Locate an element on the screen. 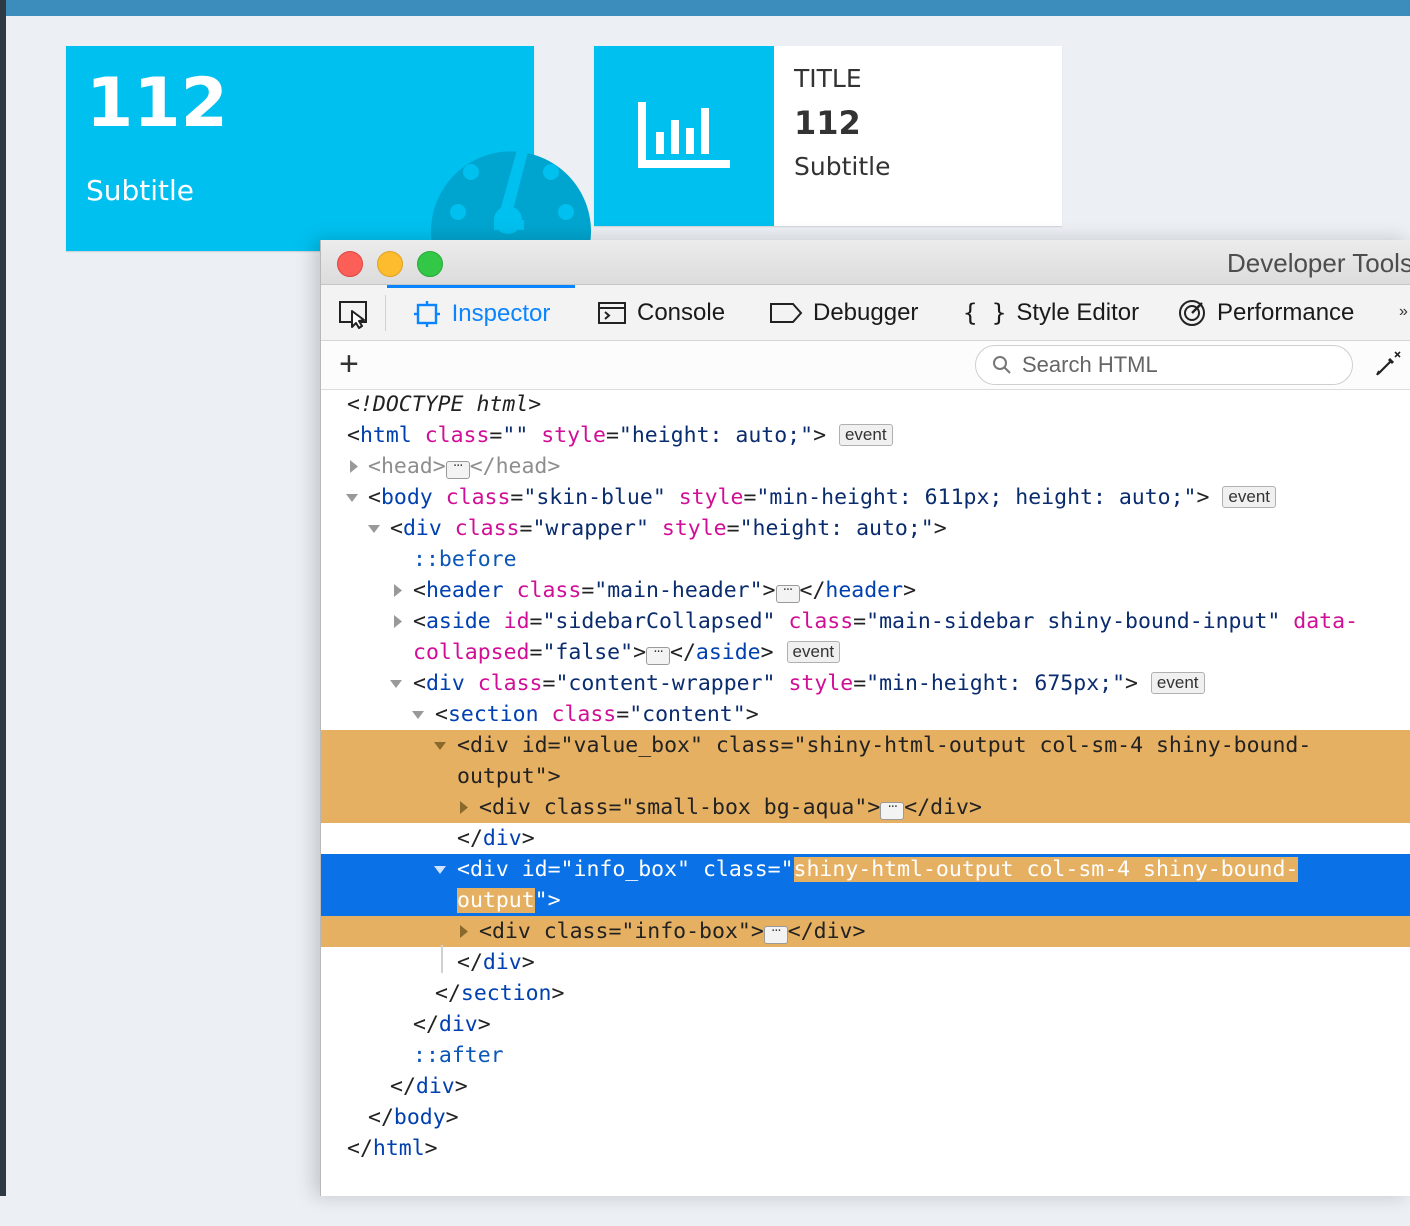 The height and width of the screenshot is (1226, 1410). tab-console: Console is located at coordinates (661, 312).